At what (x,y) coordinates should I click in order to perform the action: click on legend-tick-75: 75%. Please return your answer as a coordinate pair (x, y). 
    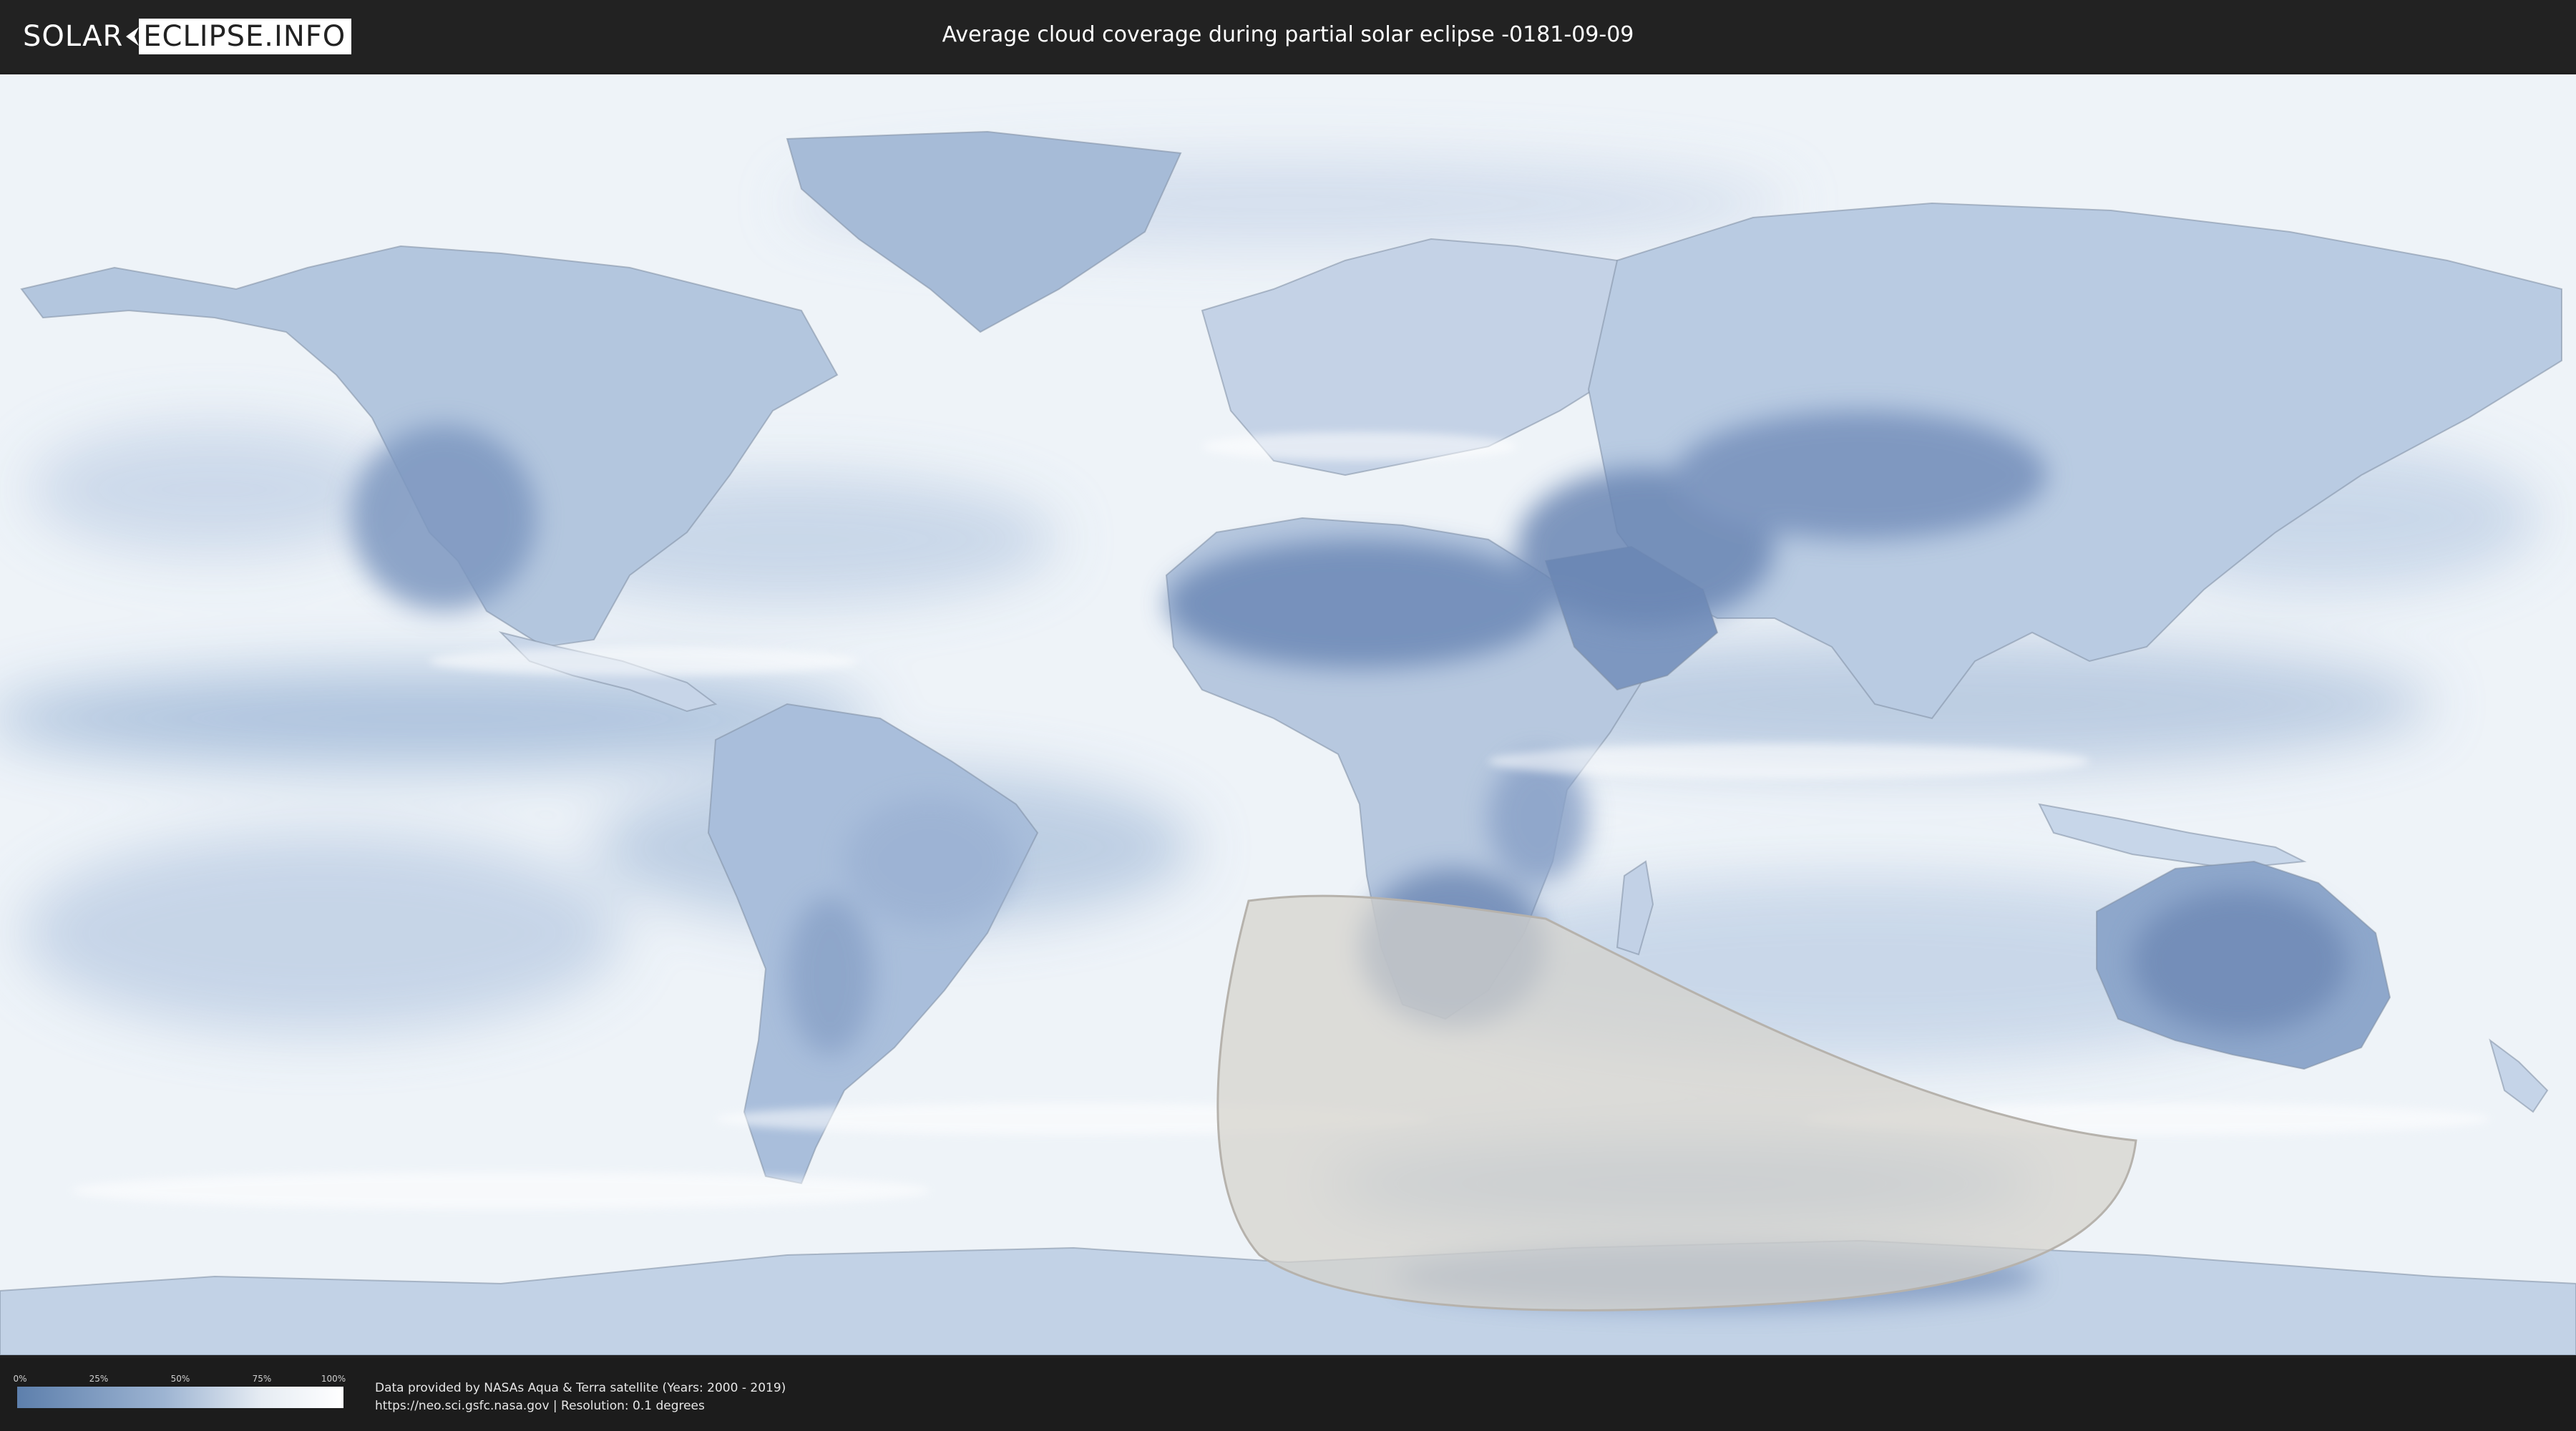
    Looking at the image, I should click on (262, 1379).